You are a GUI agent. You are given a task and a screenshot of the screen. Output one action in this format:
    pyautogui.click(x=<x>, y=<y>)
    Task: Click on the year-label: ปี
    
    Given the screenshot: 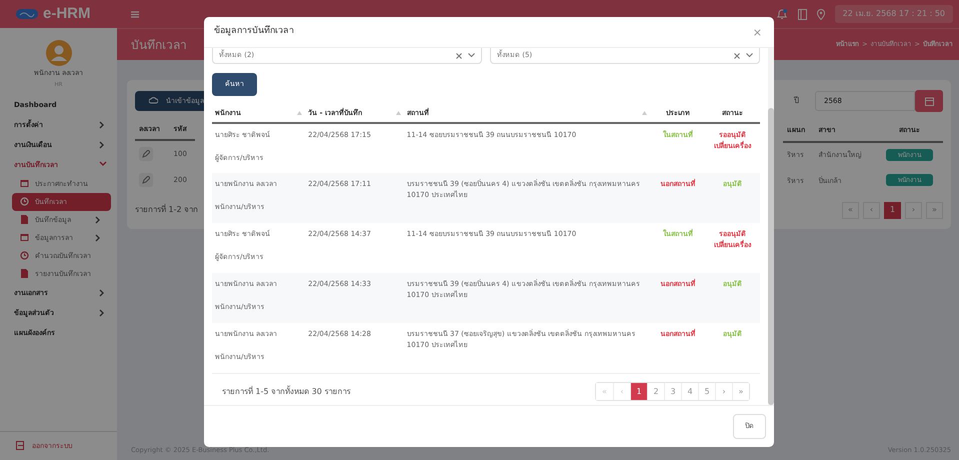 What is the action you would take?
    pyautogui.click(x=796, y=101)
    